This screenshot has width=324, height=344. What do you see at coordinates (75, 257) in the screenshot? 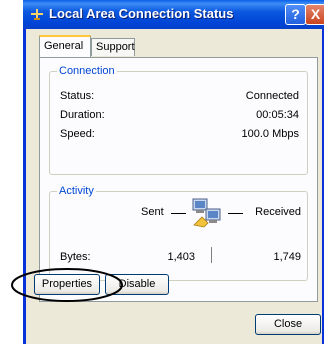
I see `bytes-label: Bytes:` at bounding box center [75, 257].